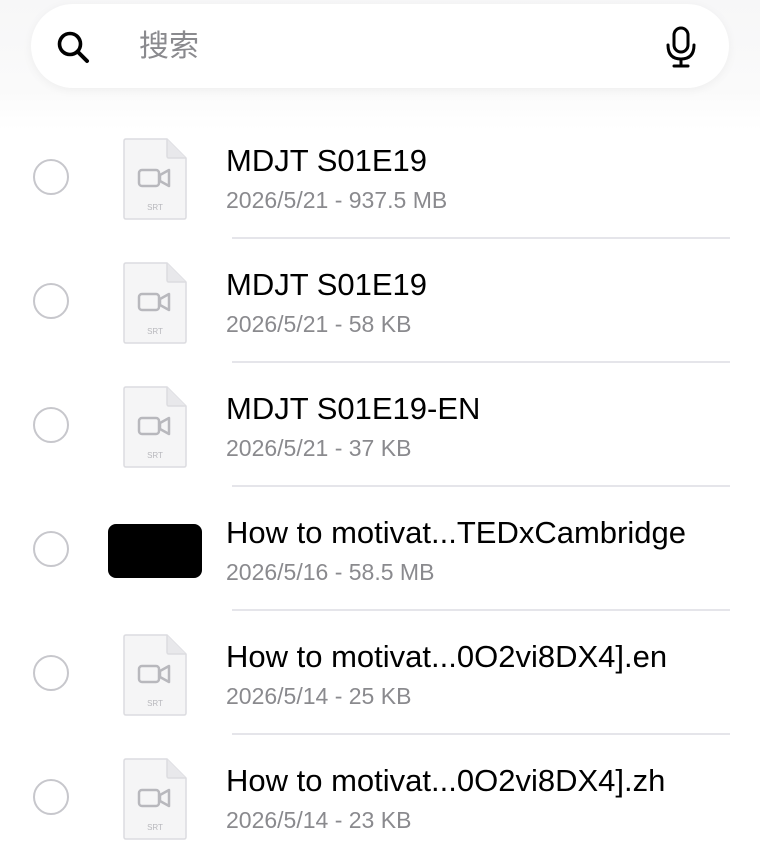 The width and height of the screenshot is (760, 844). I want to click on file-meta: 2026/5/21 - 37 KB, so click(319, 448).